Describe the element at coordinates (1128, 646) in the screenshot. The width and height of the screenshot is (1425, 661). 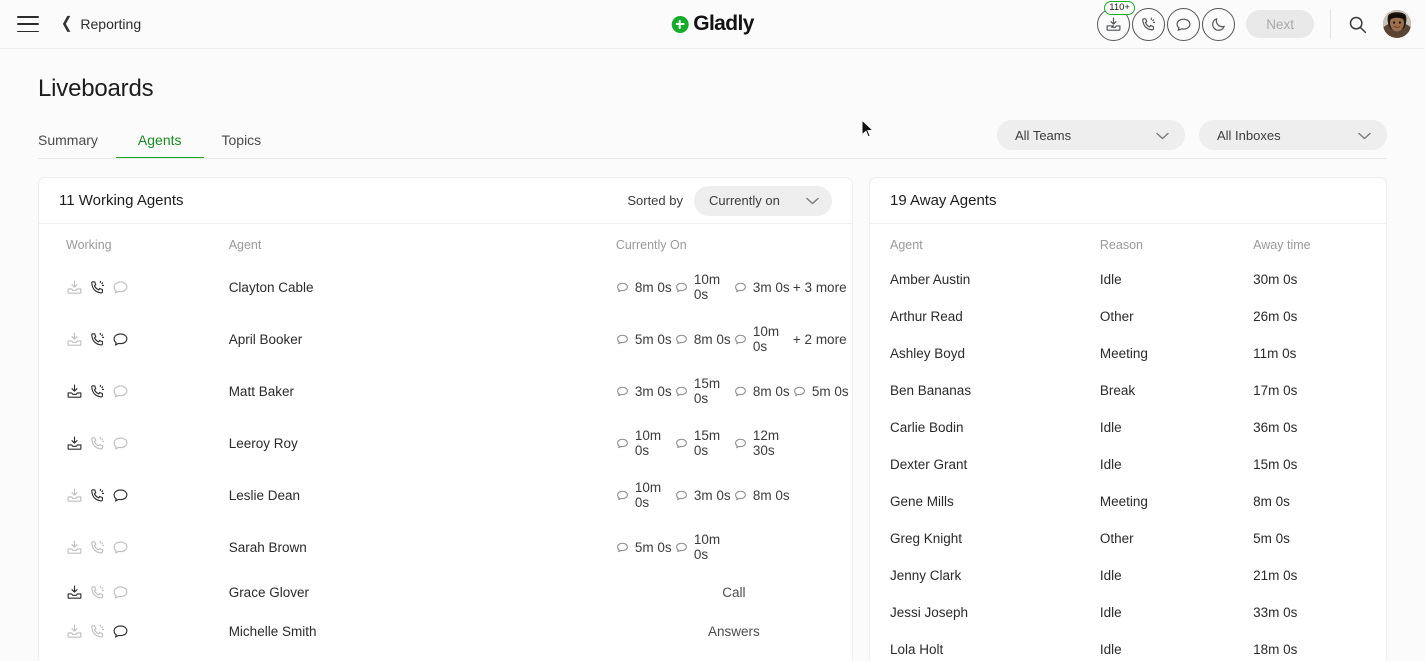
I see `table-row: Lola Holt Idle 18m 0s` at that location.